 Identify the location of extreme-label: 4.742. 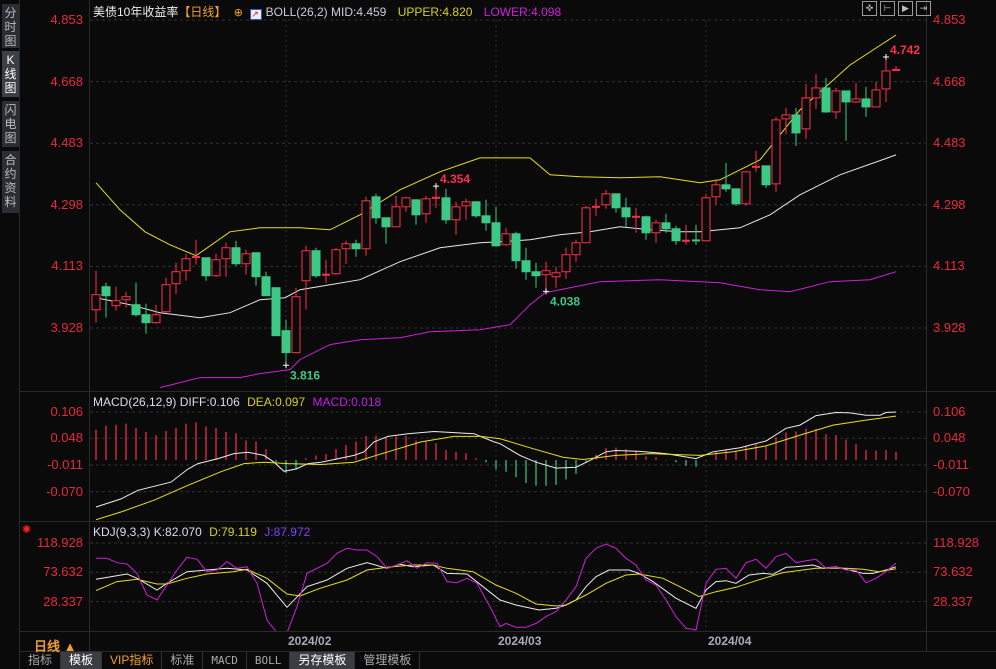
(905, 50).